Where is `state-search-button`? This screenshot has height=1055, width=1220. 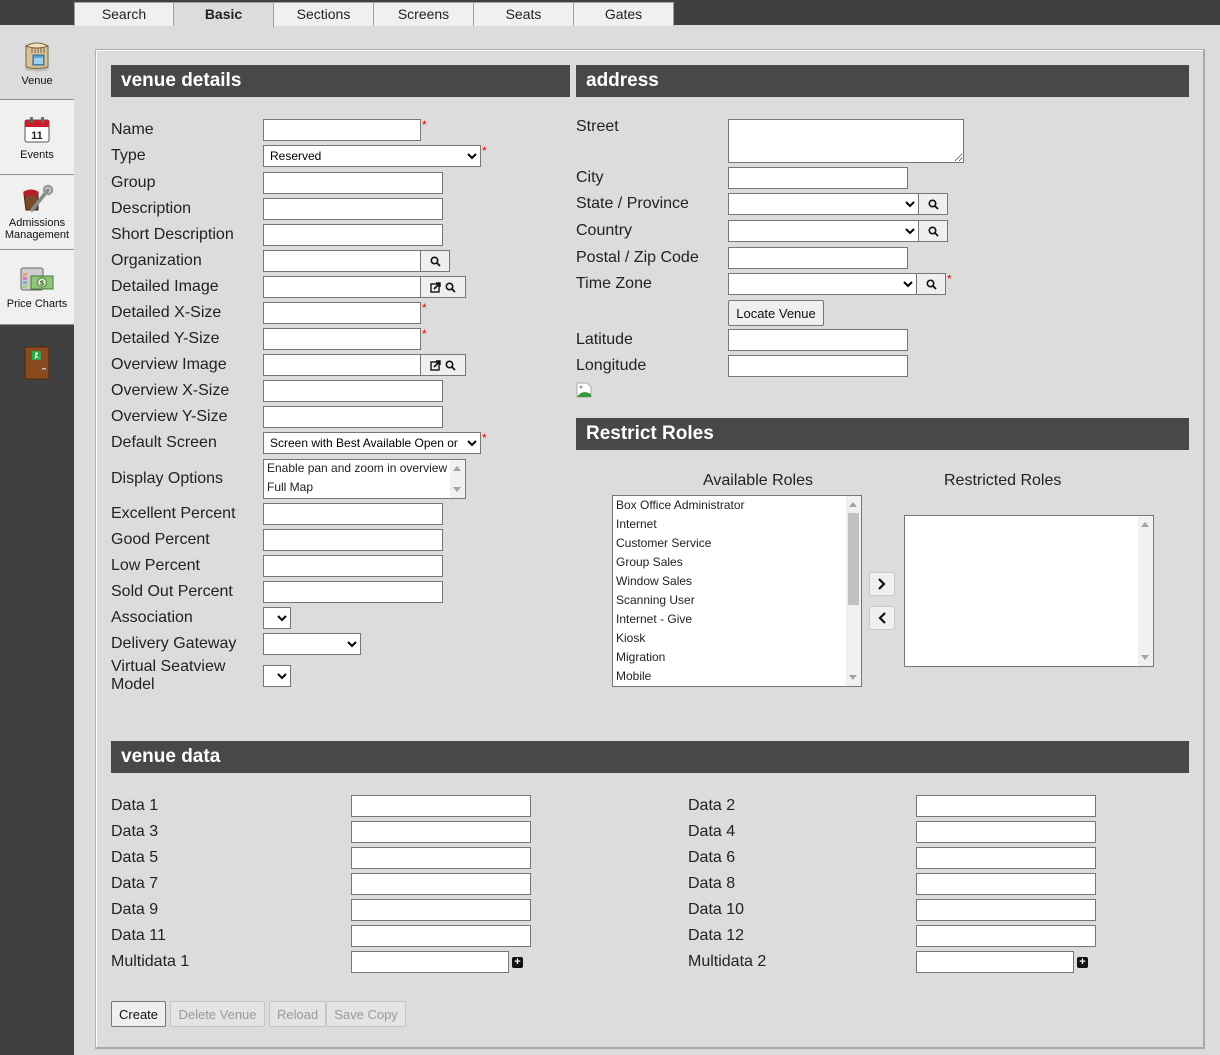
state-search-button is located at coordinates (933, 204).